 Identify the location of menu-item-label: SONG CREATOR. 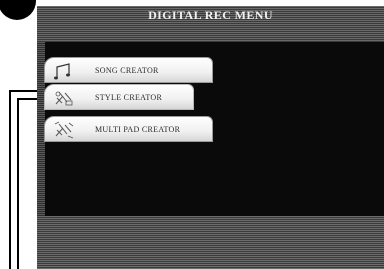
(127, 70).